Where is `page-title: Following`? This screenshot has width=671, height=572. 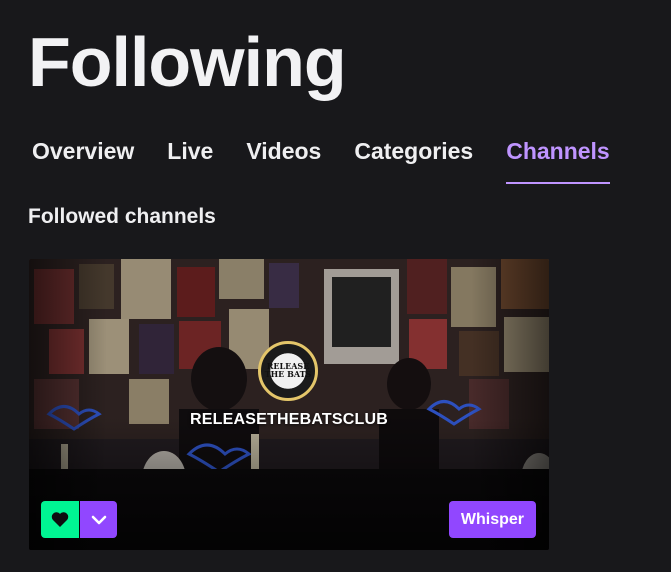 page-title: Following is located at coordinates (187, 62).